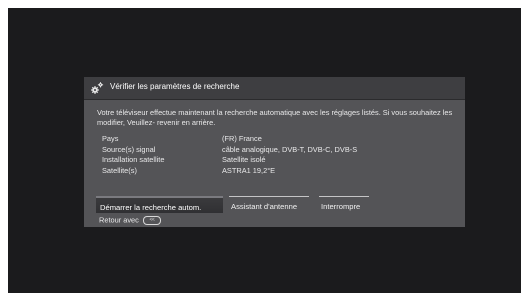 Image resolution: width=529 pixels, height=301 pixels. What do you see at coordinates (159, 204) in the screenshot?
I see `start-auto-search-button: Démarrer la recherche autom.` at bounding box center [159, 204].